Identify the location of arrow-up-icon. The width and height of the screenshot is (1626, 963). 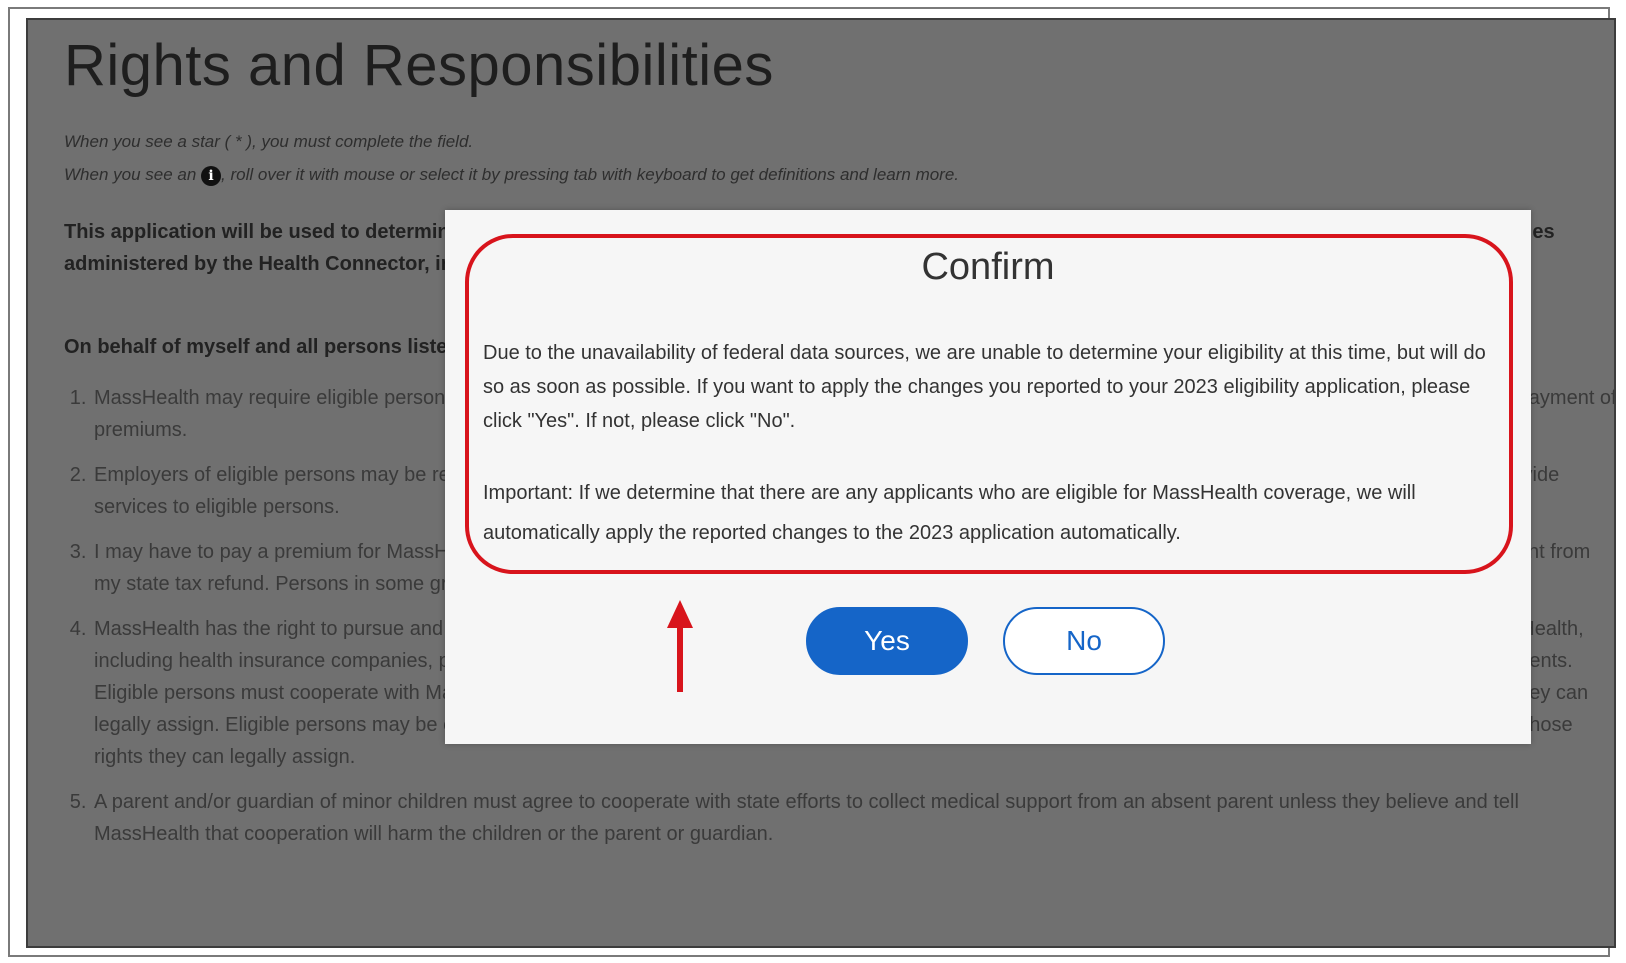
(680, 646).